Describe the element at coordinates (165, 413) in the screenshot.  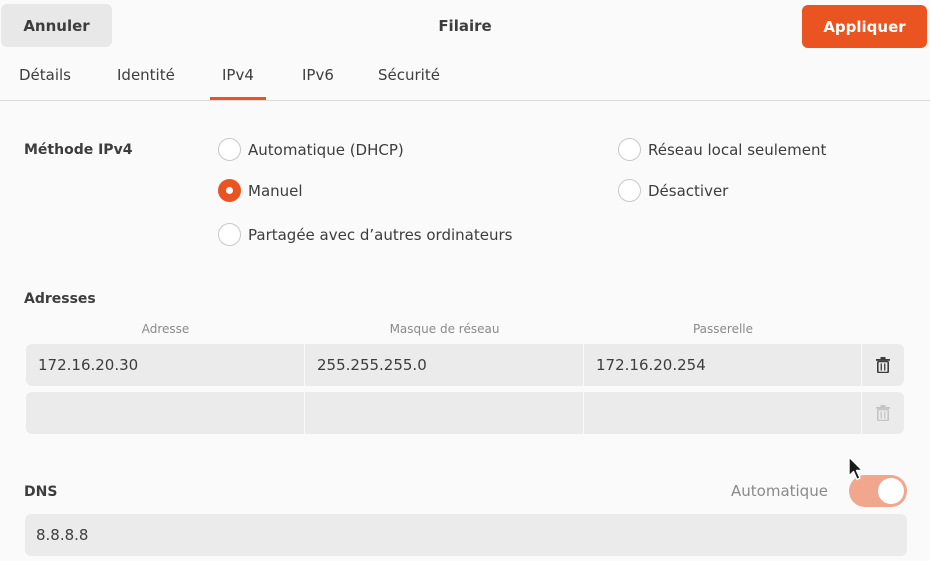
I see `address-field` at that location.